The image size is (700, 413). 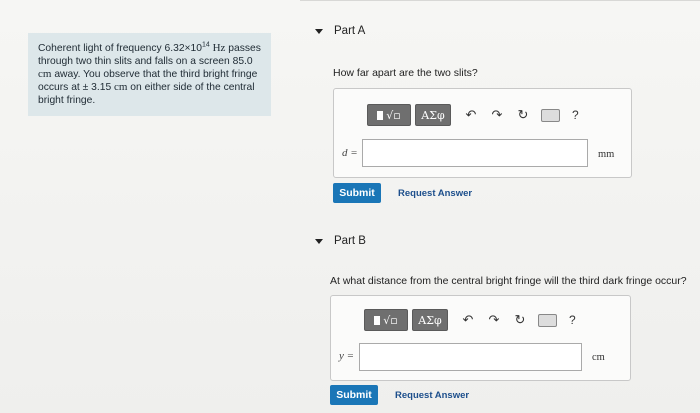 I want to click on part-a-answer-input, so click(x=475, y=153).